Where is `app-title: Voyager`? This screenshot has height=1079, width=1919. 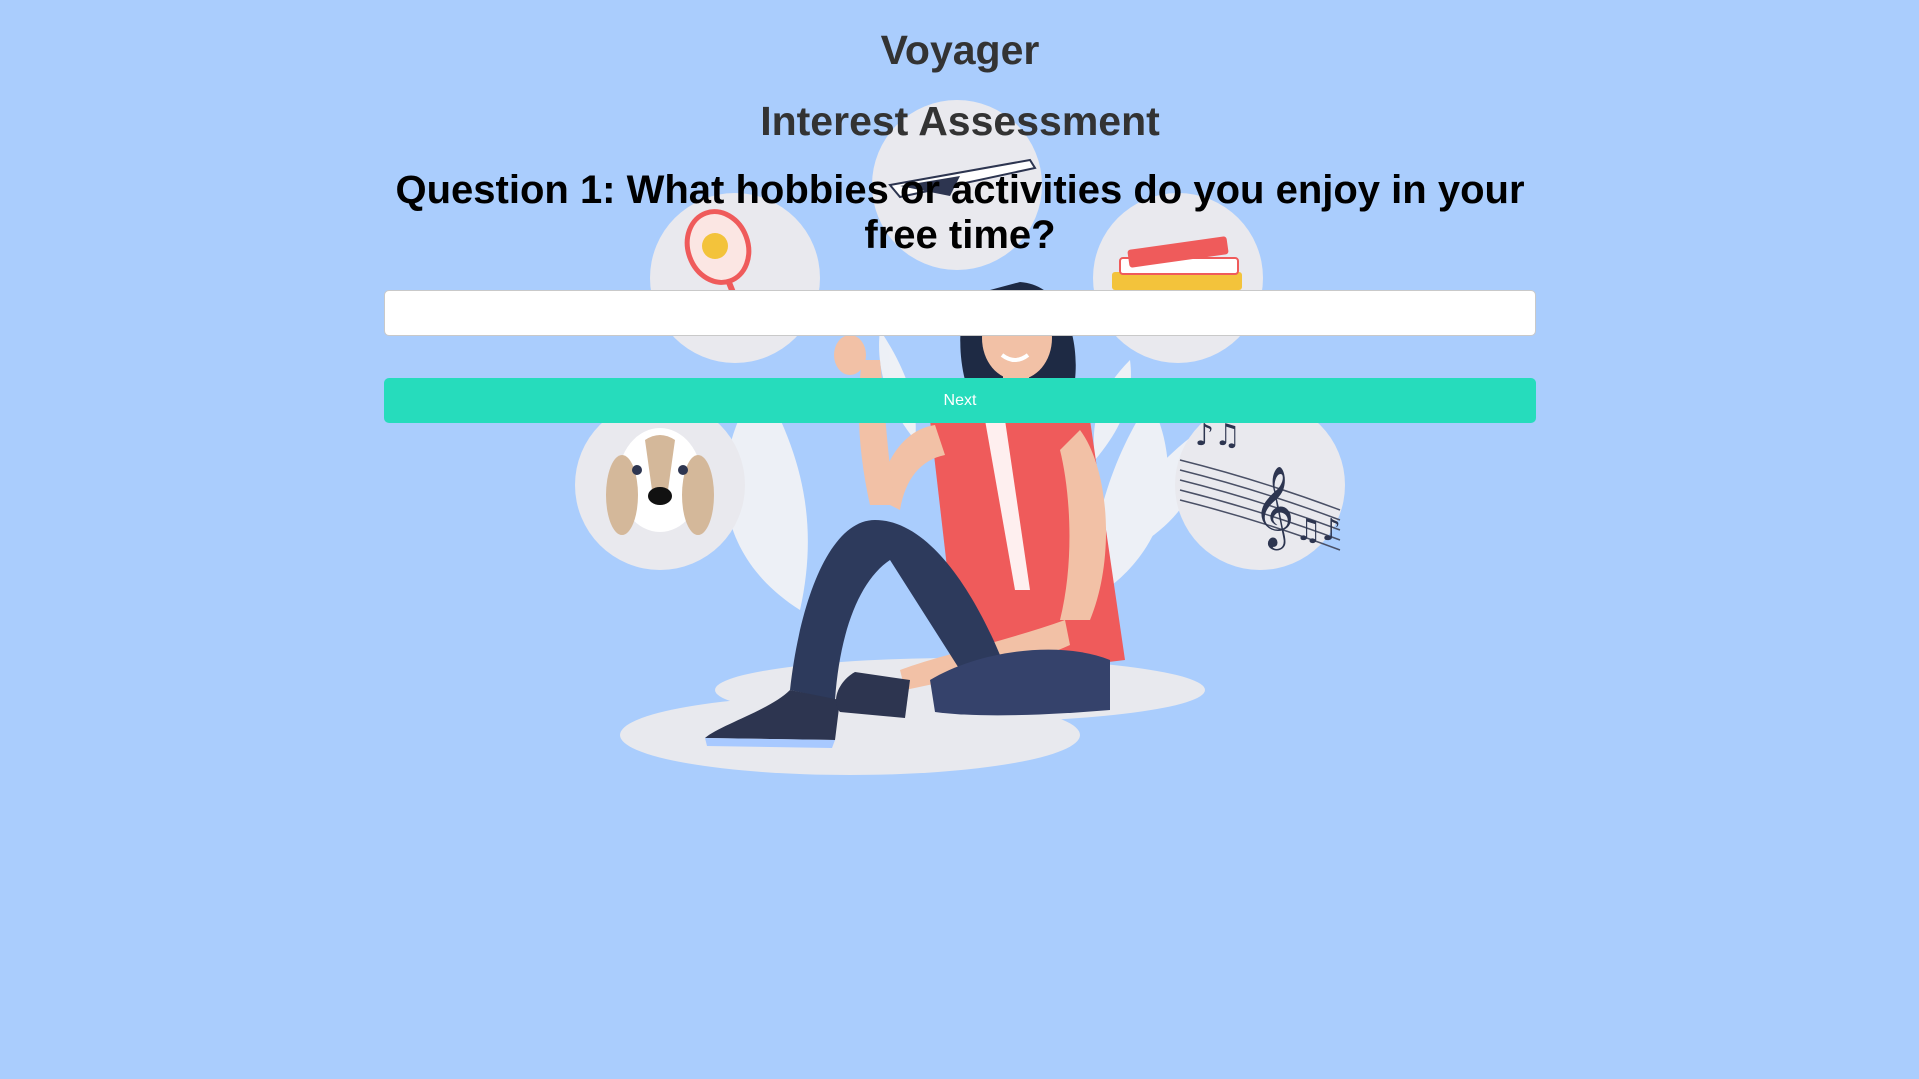
app-title: Voyager is located at coordinates (960, 50).